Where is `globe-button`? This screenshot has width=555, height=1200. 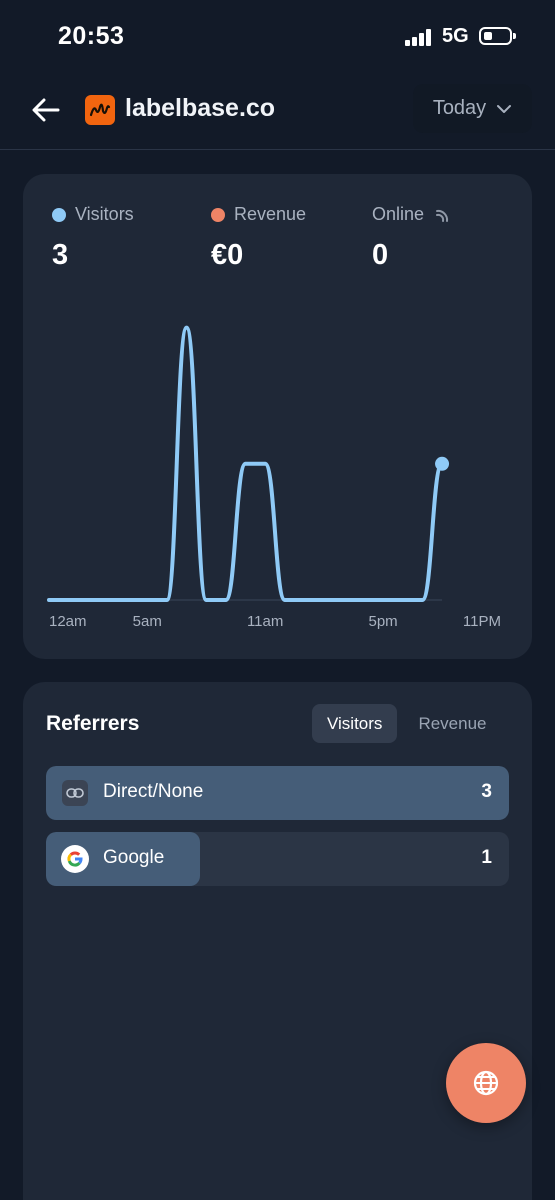 globe-button is located at coordinates (486, 1083).